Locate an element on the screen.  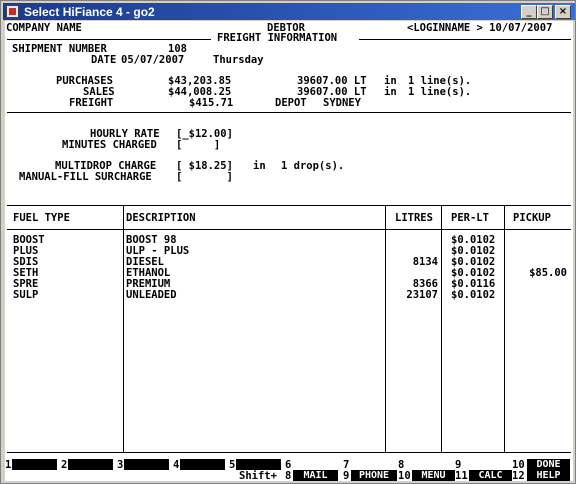
date-value: 05/07/2007 is located at coordinates (153, 60).